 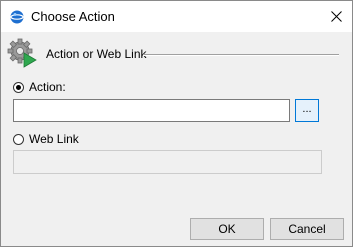 What do you see at coordinates (307, 229) in the screenshot?
I see `cancel-button: Cancel` at bounding box center [307, 229].